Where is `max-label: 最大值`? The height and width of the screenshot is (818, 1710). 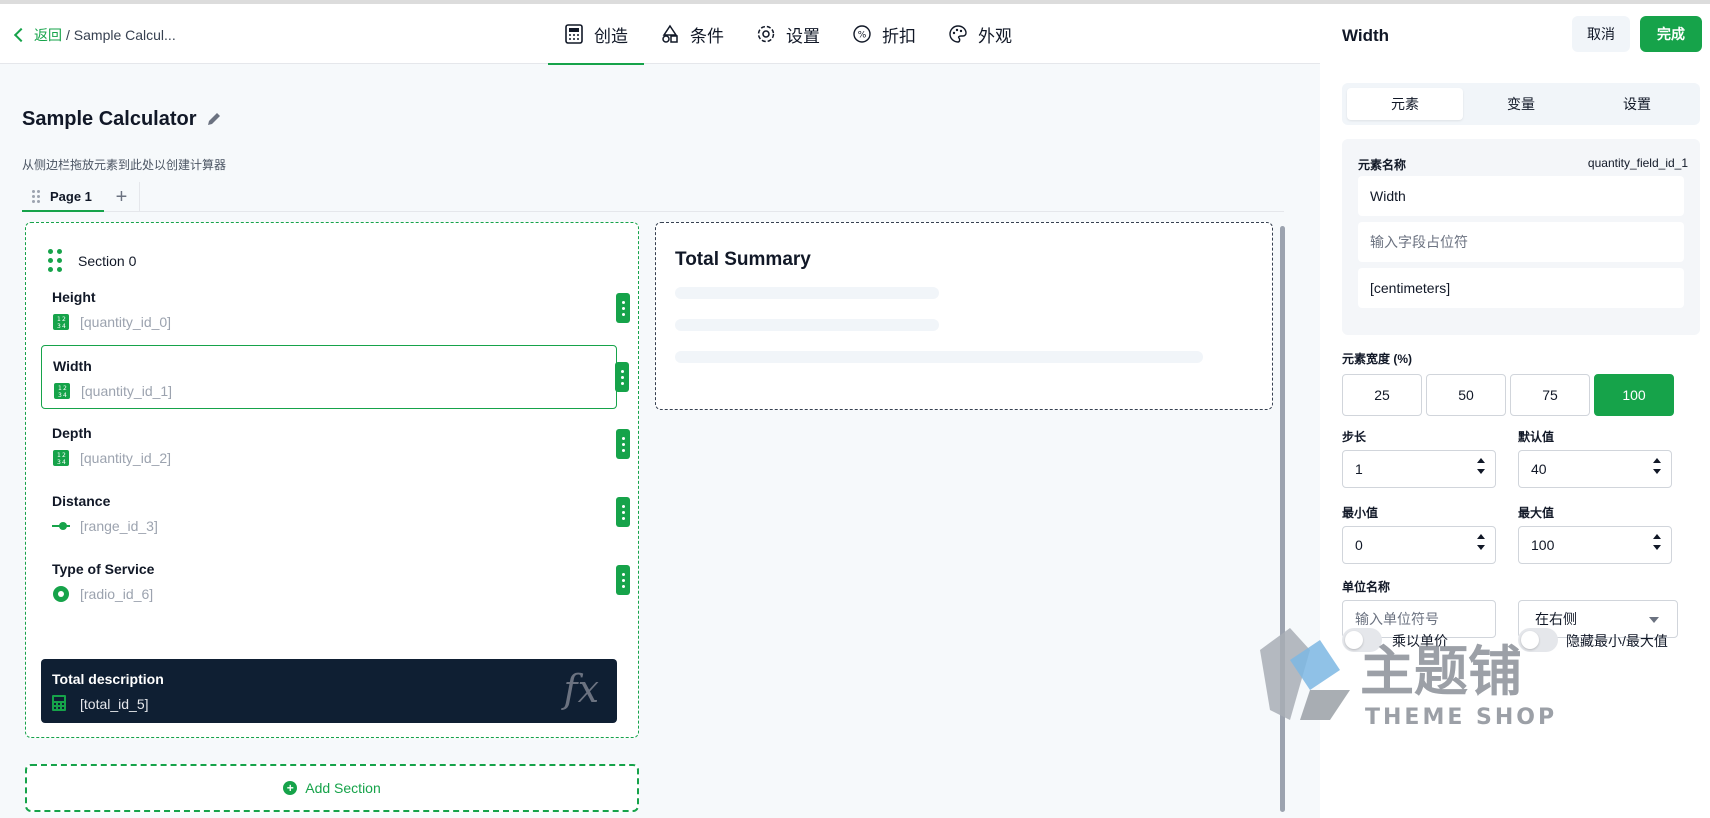
max-label: 最大值 is located at coordinates (1536, 513).